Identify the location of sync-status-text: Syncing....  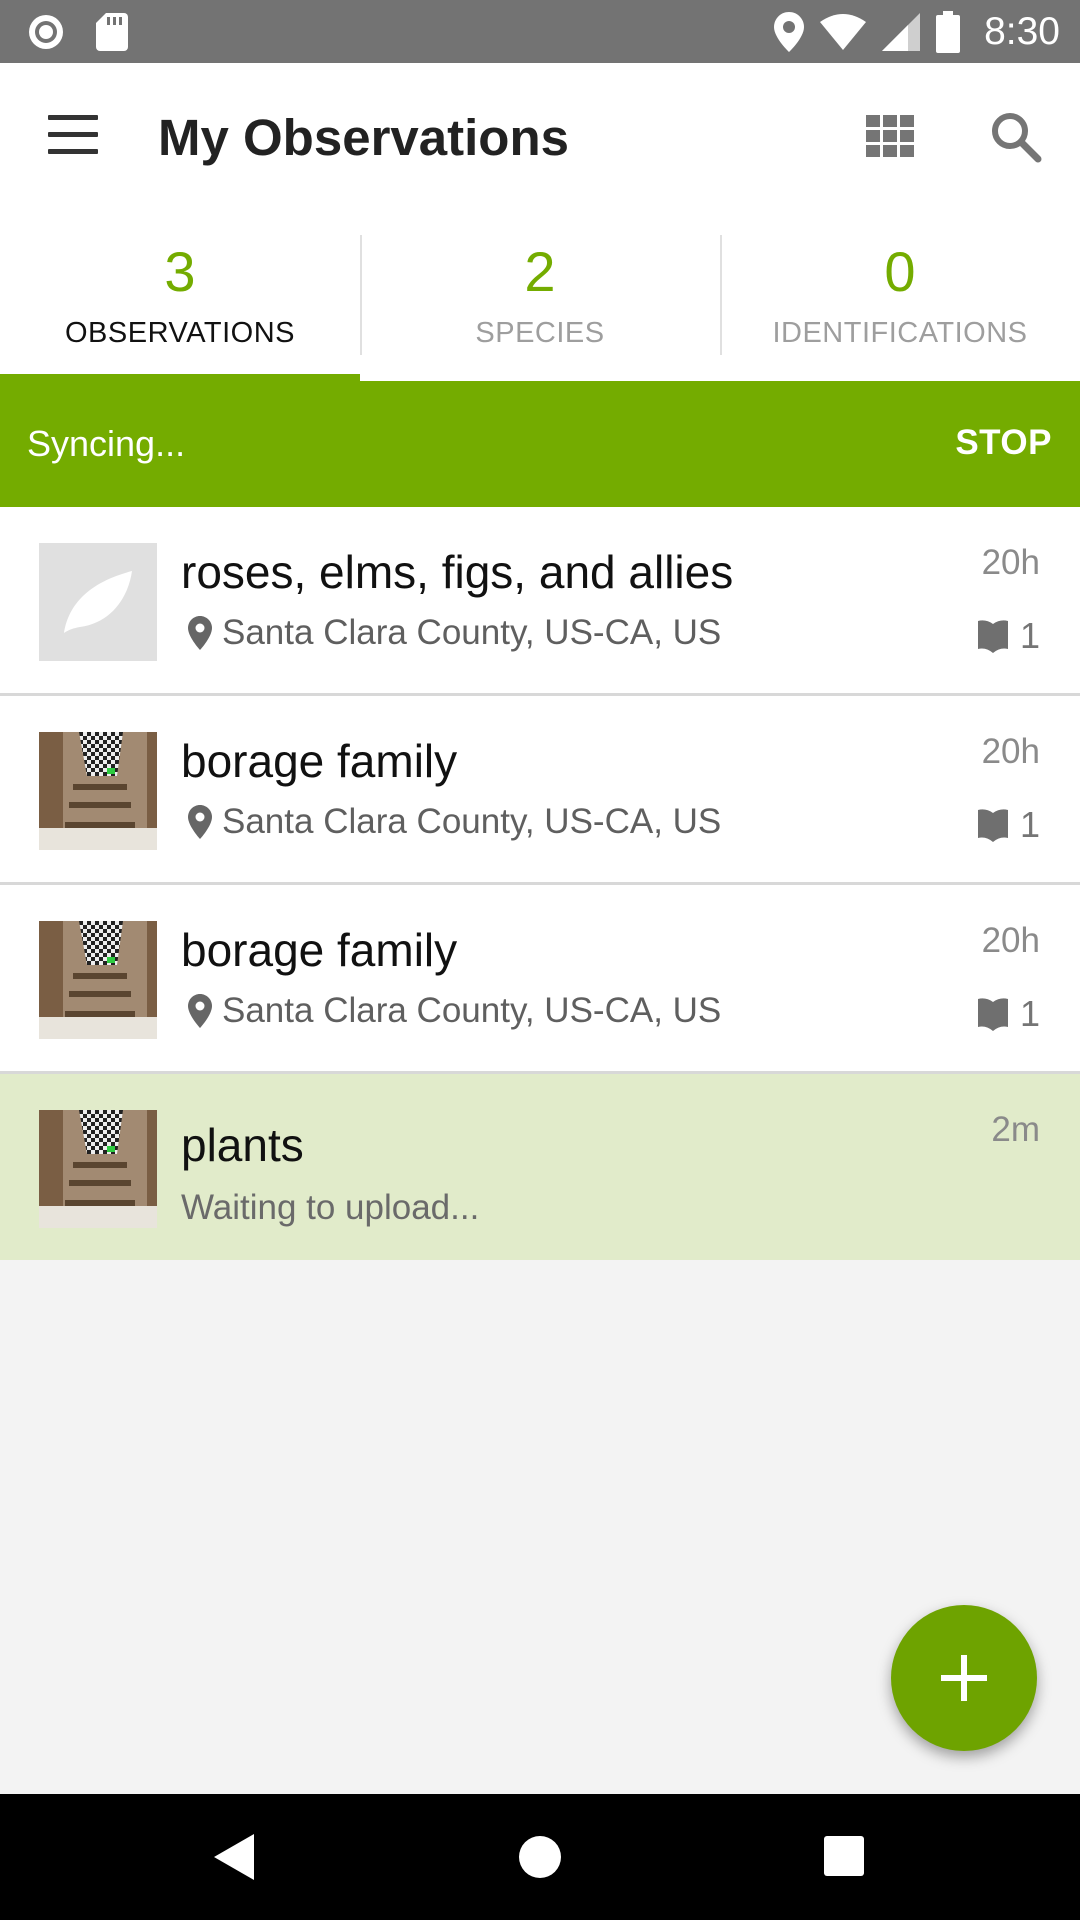
(106, 443).